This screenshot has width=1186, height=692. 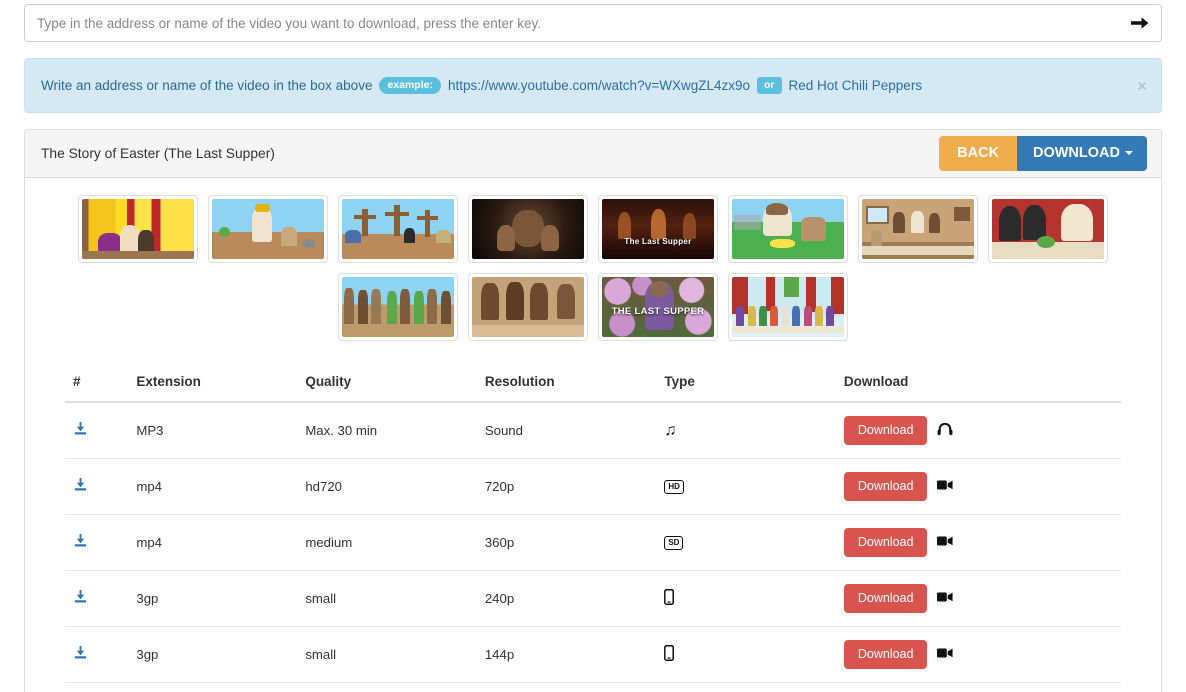 I want to click on cell-type: ♪, so click(x=746, y=687).